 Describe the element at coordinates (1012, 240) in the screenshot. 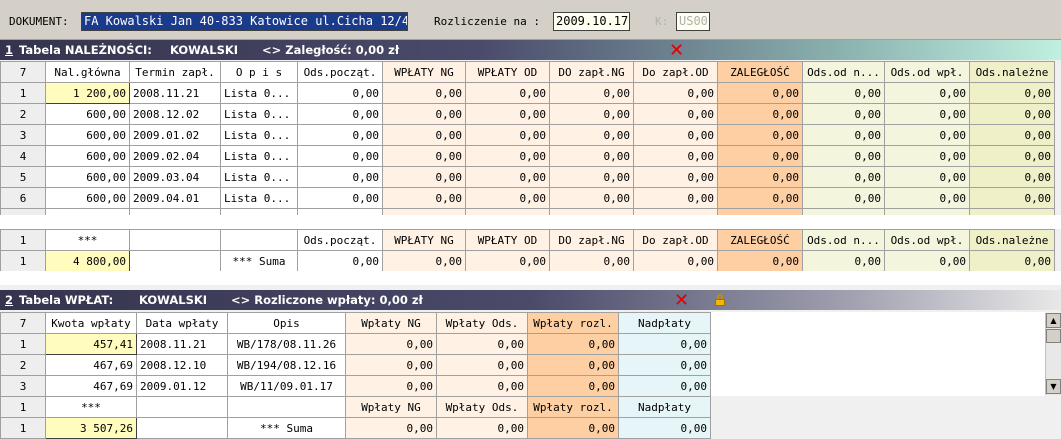

I see `naleznosci-sum-header-12: Ods.należne` at that location.